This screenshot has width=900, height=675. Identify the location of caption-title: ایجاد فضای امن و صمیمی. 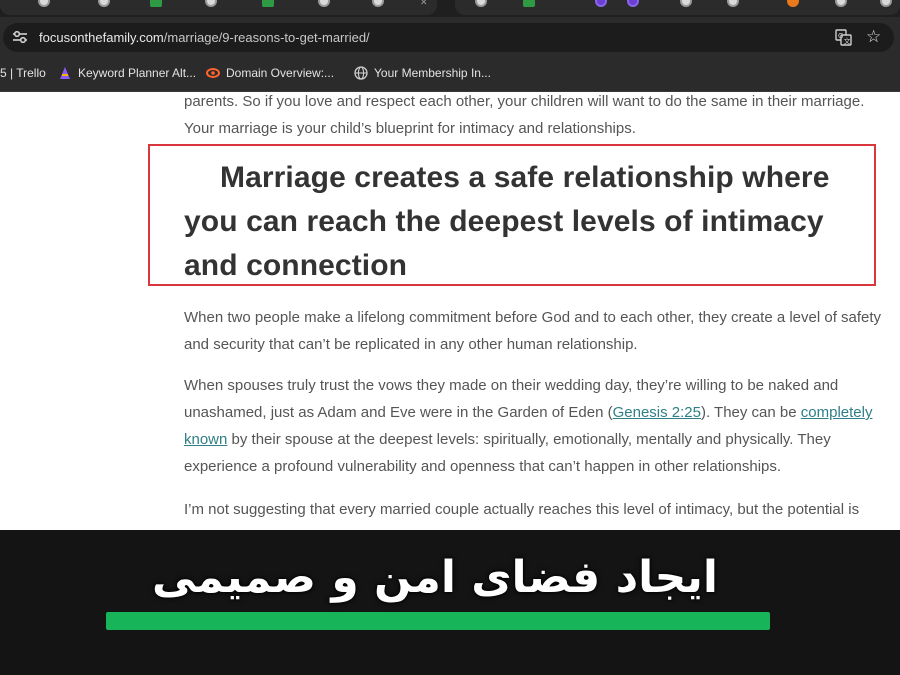
(435, 577).